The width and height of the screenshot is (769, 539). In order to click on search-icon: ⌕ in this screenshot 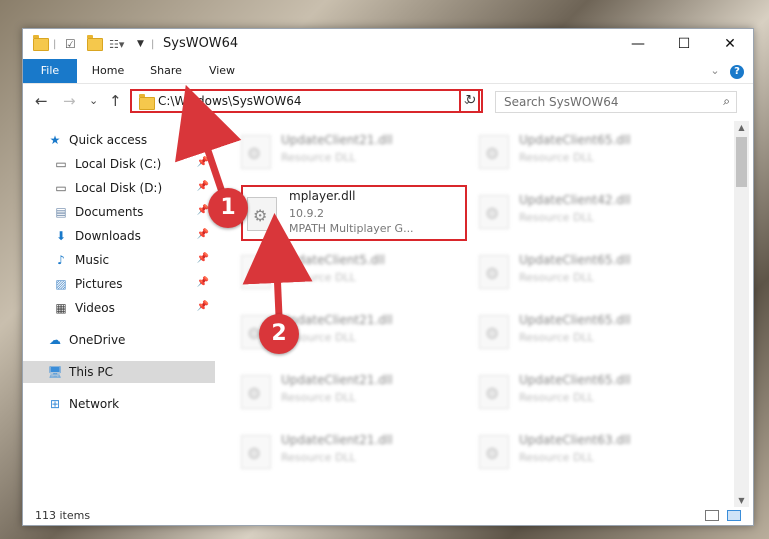, I will do `click(726, 101)`.